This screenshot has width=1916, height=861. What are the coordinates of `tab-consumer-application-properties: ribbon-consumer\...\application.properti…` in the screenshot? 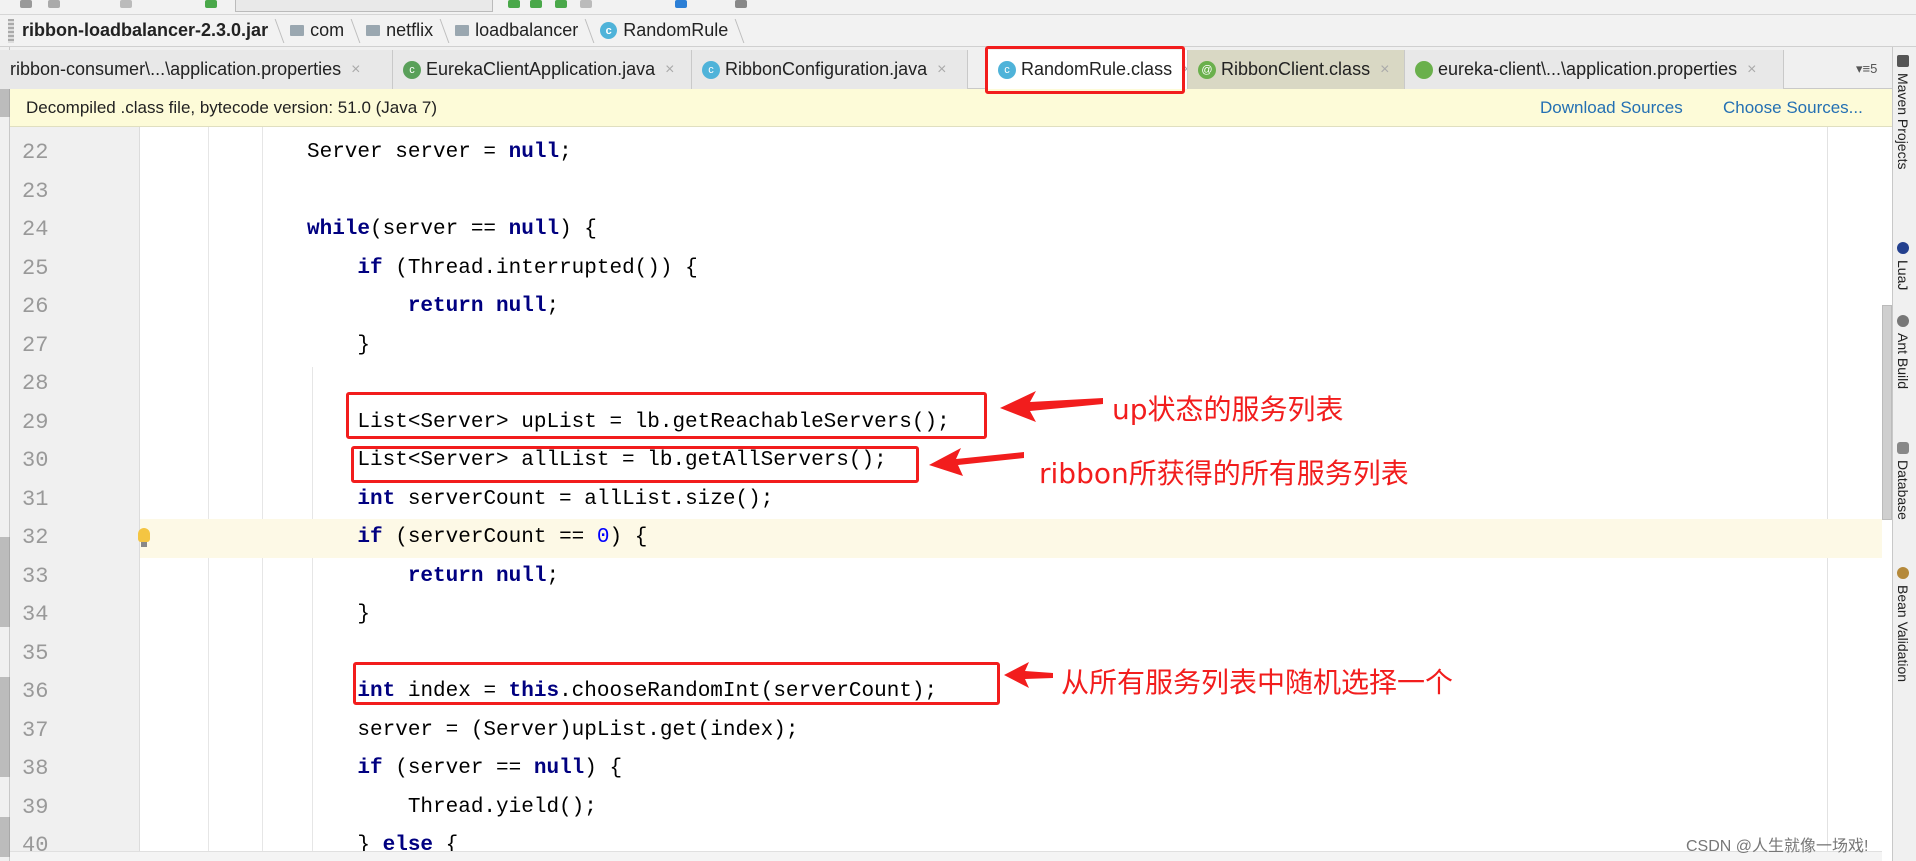 It's located at (196, 69).